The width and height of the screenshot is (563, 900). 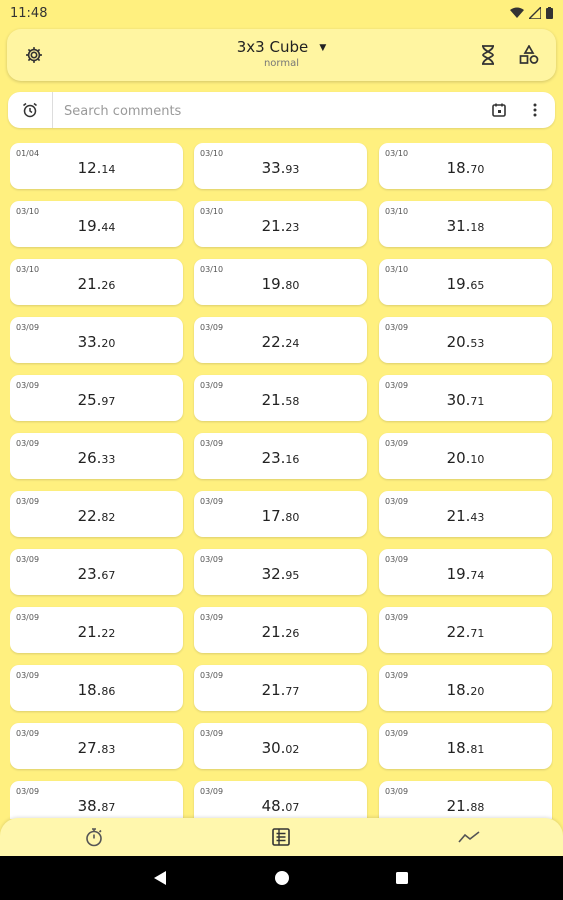 I want to click on search-input, so click(x=264, y=111).